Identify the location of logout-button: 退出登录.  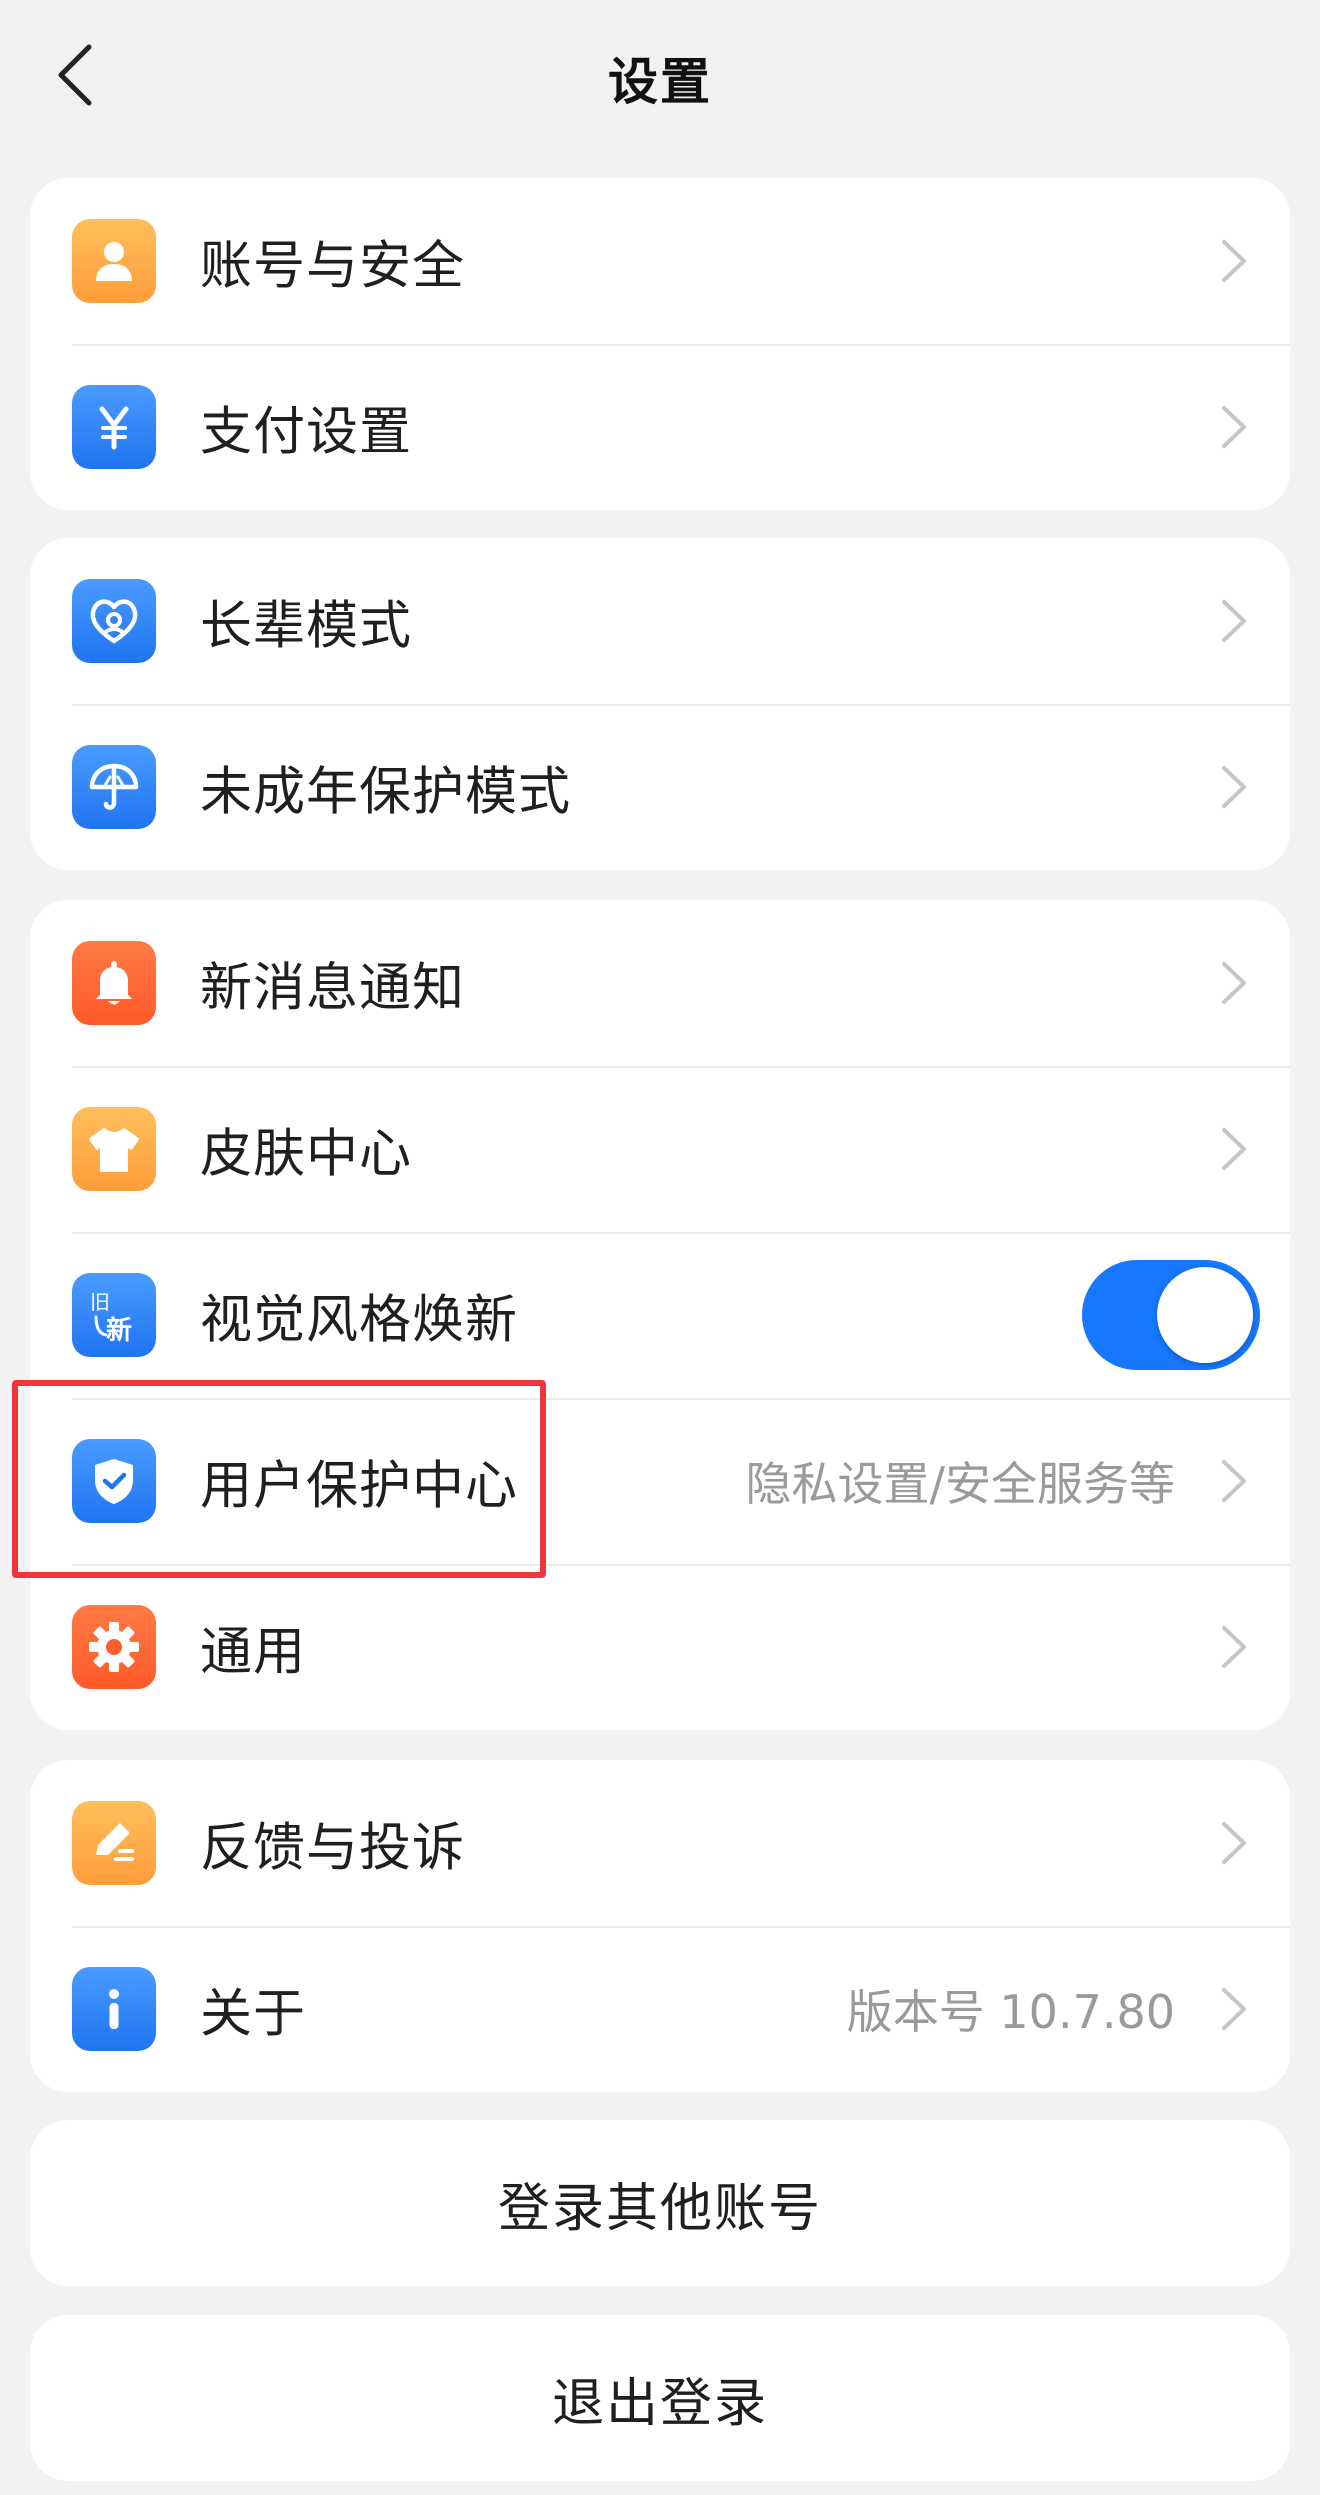
(660, 2398).